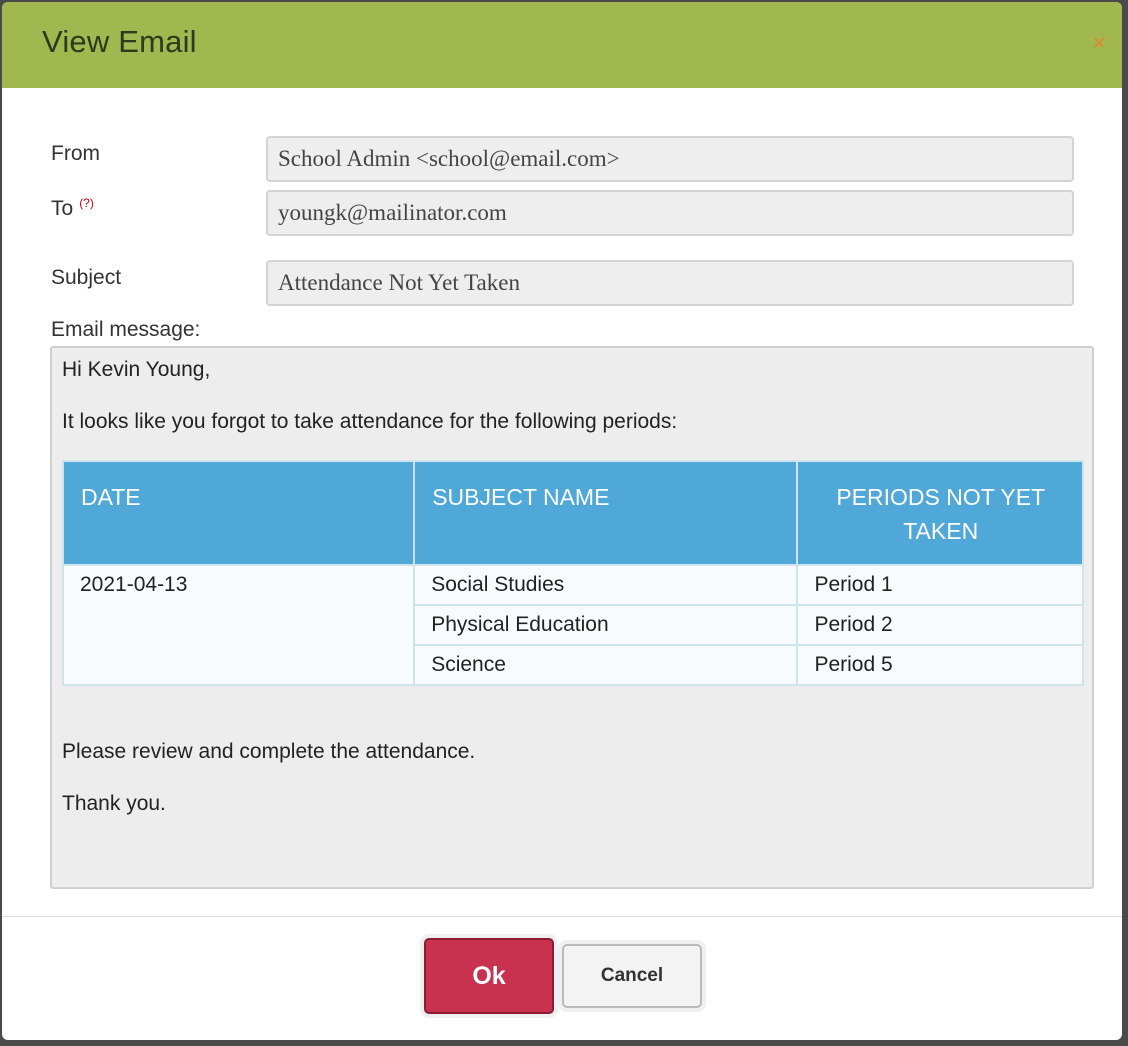  Describe the element at coordinates (238, 513) in the screenshot. I see `header-date: DATE` at that location.